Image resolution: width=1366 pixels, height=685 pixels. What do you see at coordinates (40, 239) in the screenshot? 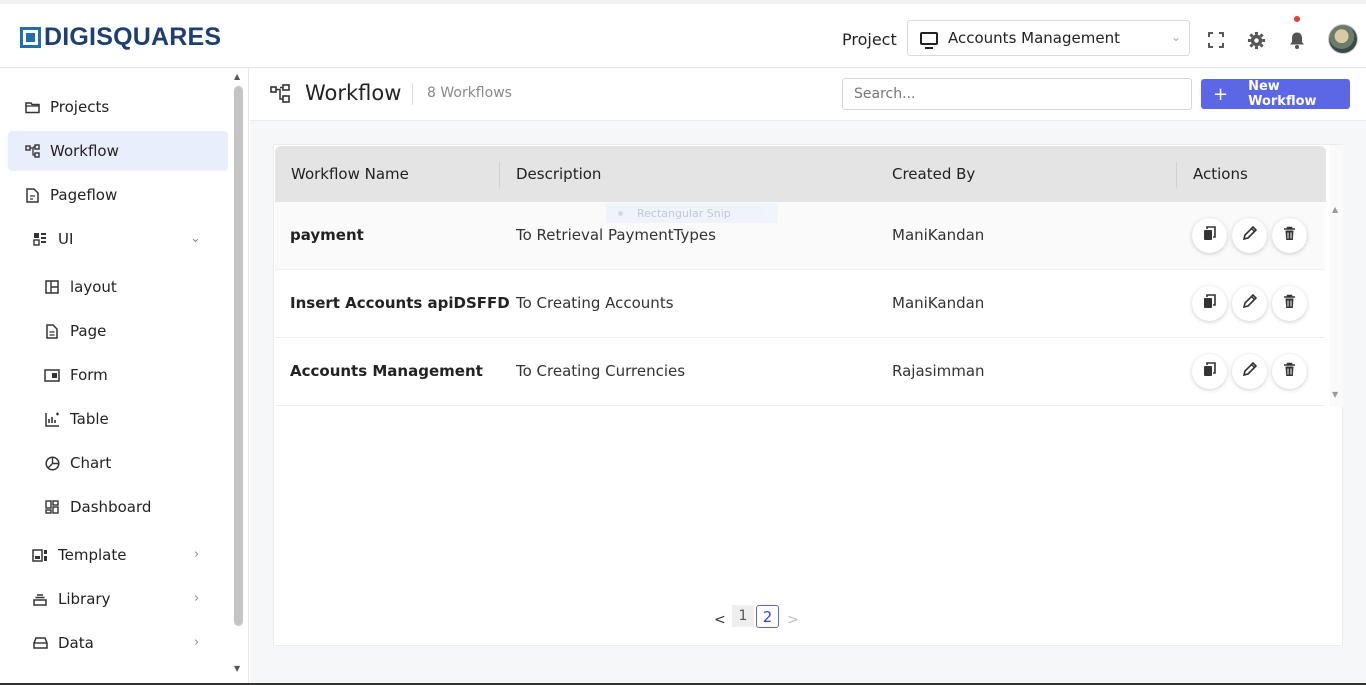
I see `ui-icon` at bounding box center [40, 239].